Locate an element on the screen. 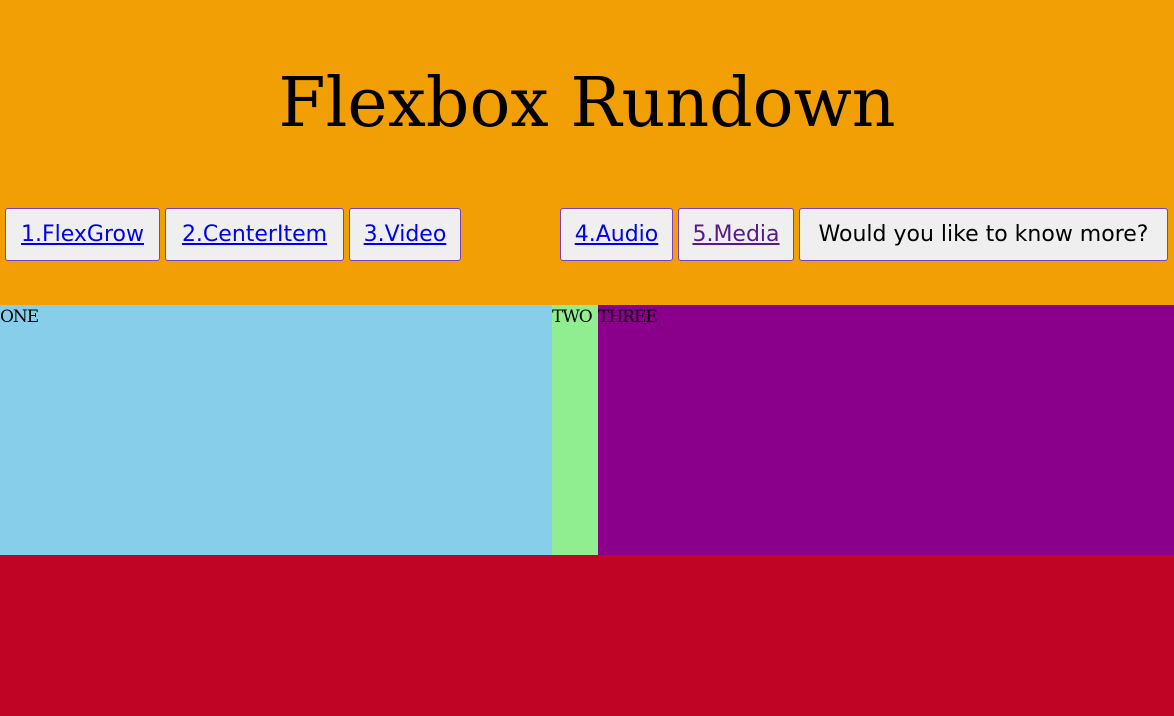 The image size is (1174, 716). know-more-label: Would you like to know more? is located at coordinates (983, 234).